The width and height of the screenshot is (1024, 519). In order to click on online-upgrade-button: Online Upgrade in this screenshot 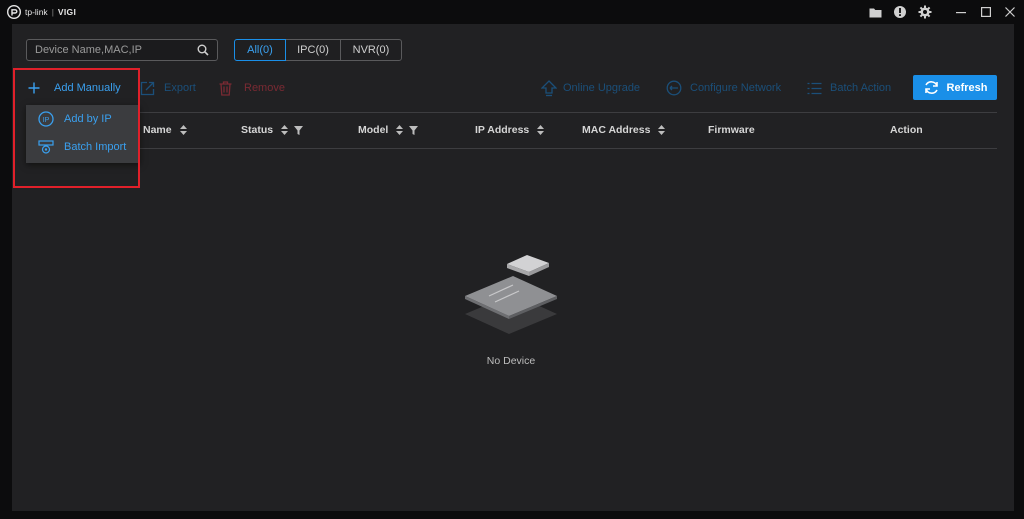, I will do `click(590, 88)`.